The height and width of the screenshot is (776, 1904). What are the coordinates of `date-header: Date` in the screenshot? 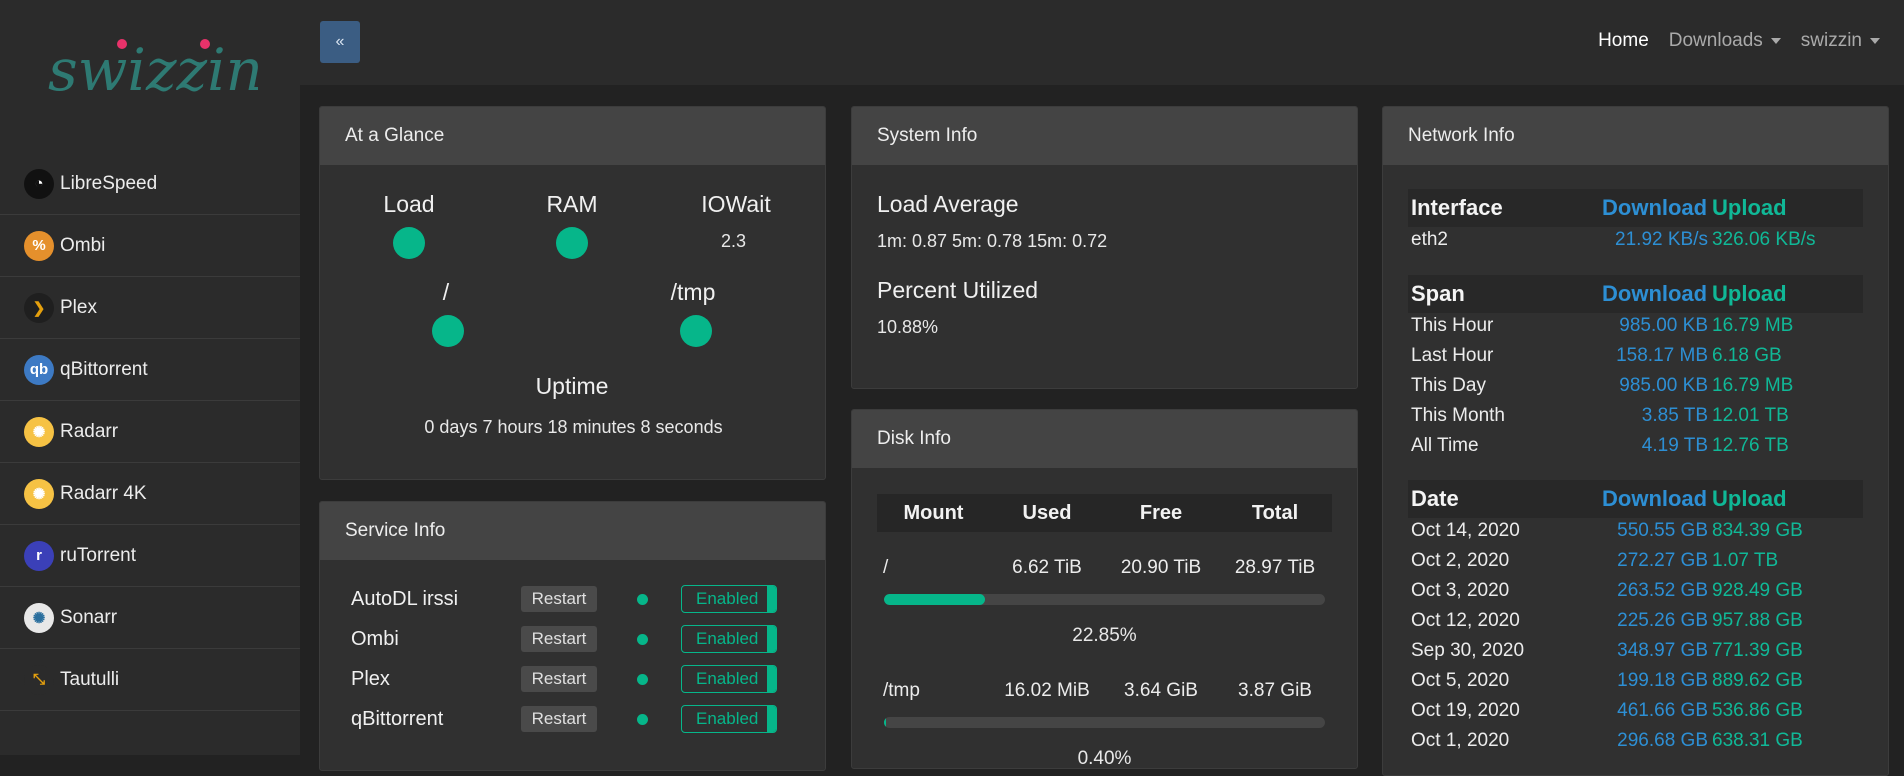 It's located at (1435, 498).